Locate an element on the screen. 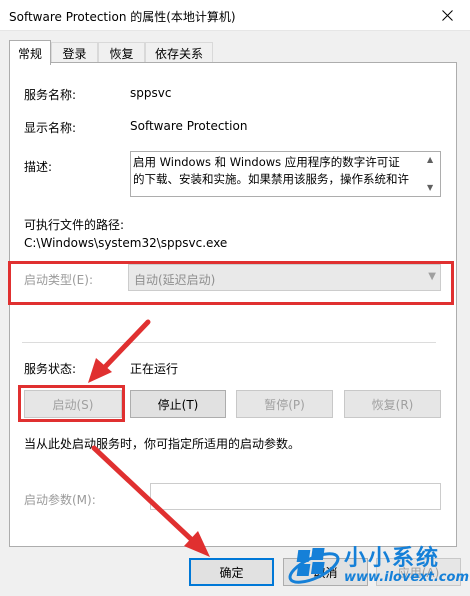 The width and height of the screenshot is (470, 596). start-params-input is located at coordinates (295, 496).